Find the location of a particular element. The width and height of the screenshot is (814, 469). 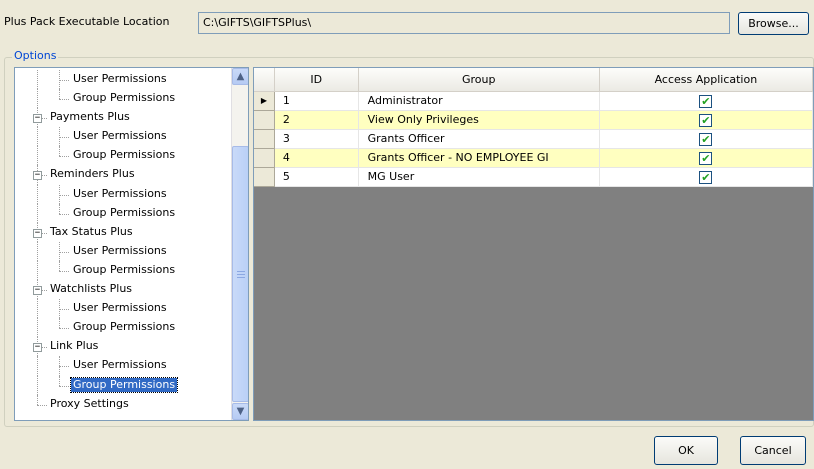

cell-id: 2 is located at coordinates (316, 120).